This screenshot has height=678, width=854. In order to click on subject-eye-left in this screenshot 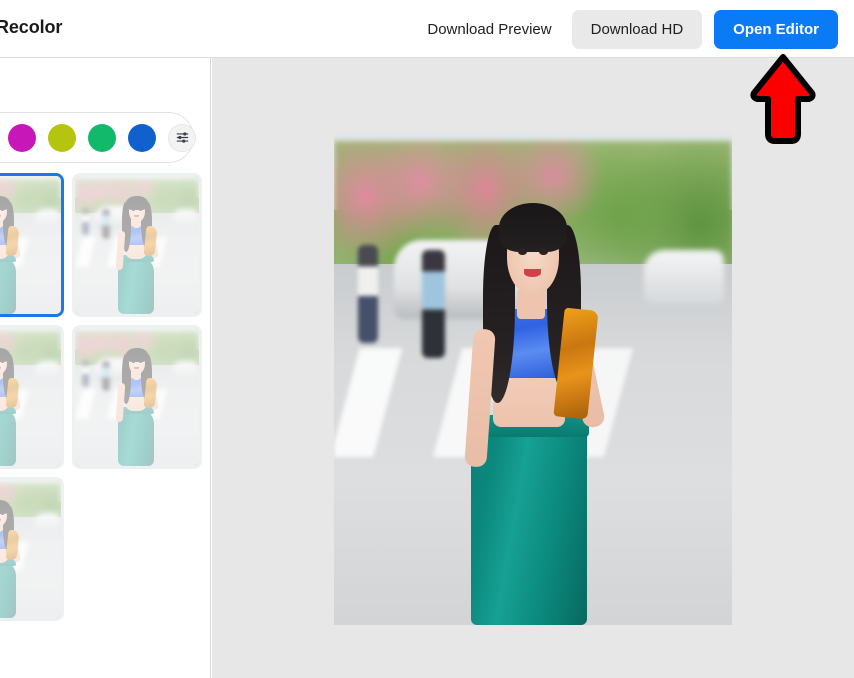, I will do `click(522, 251)`.